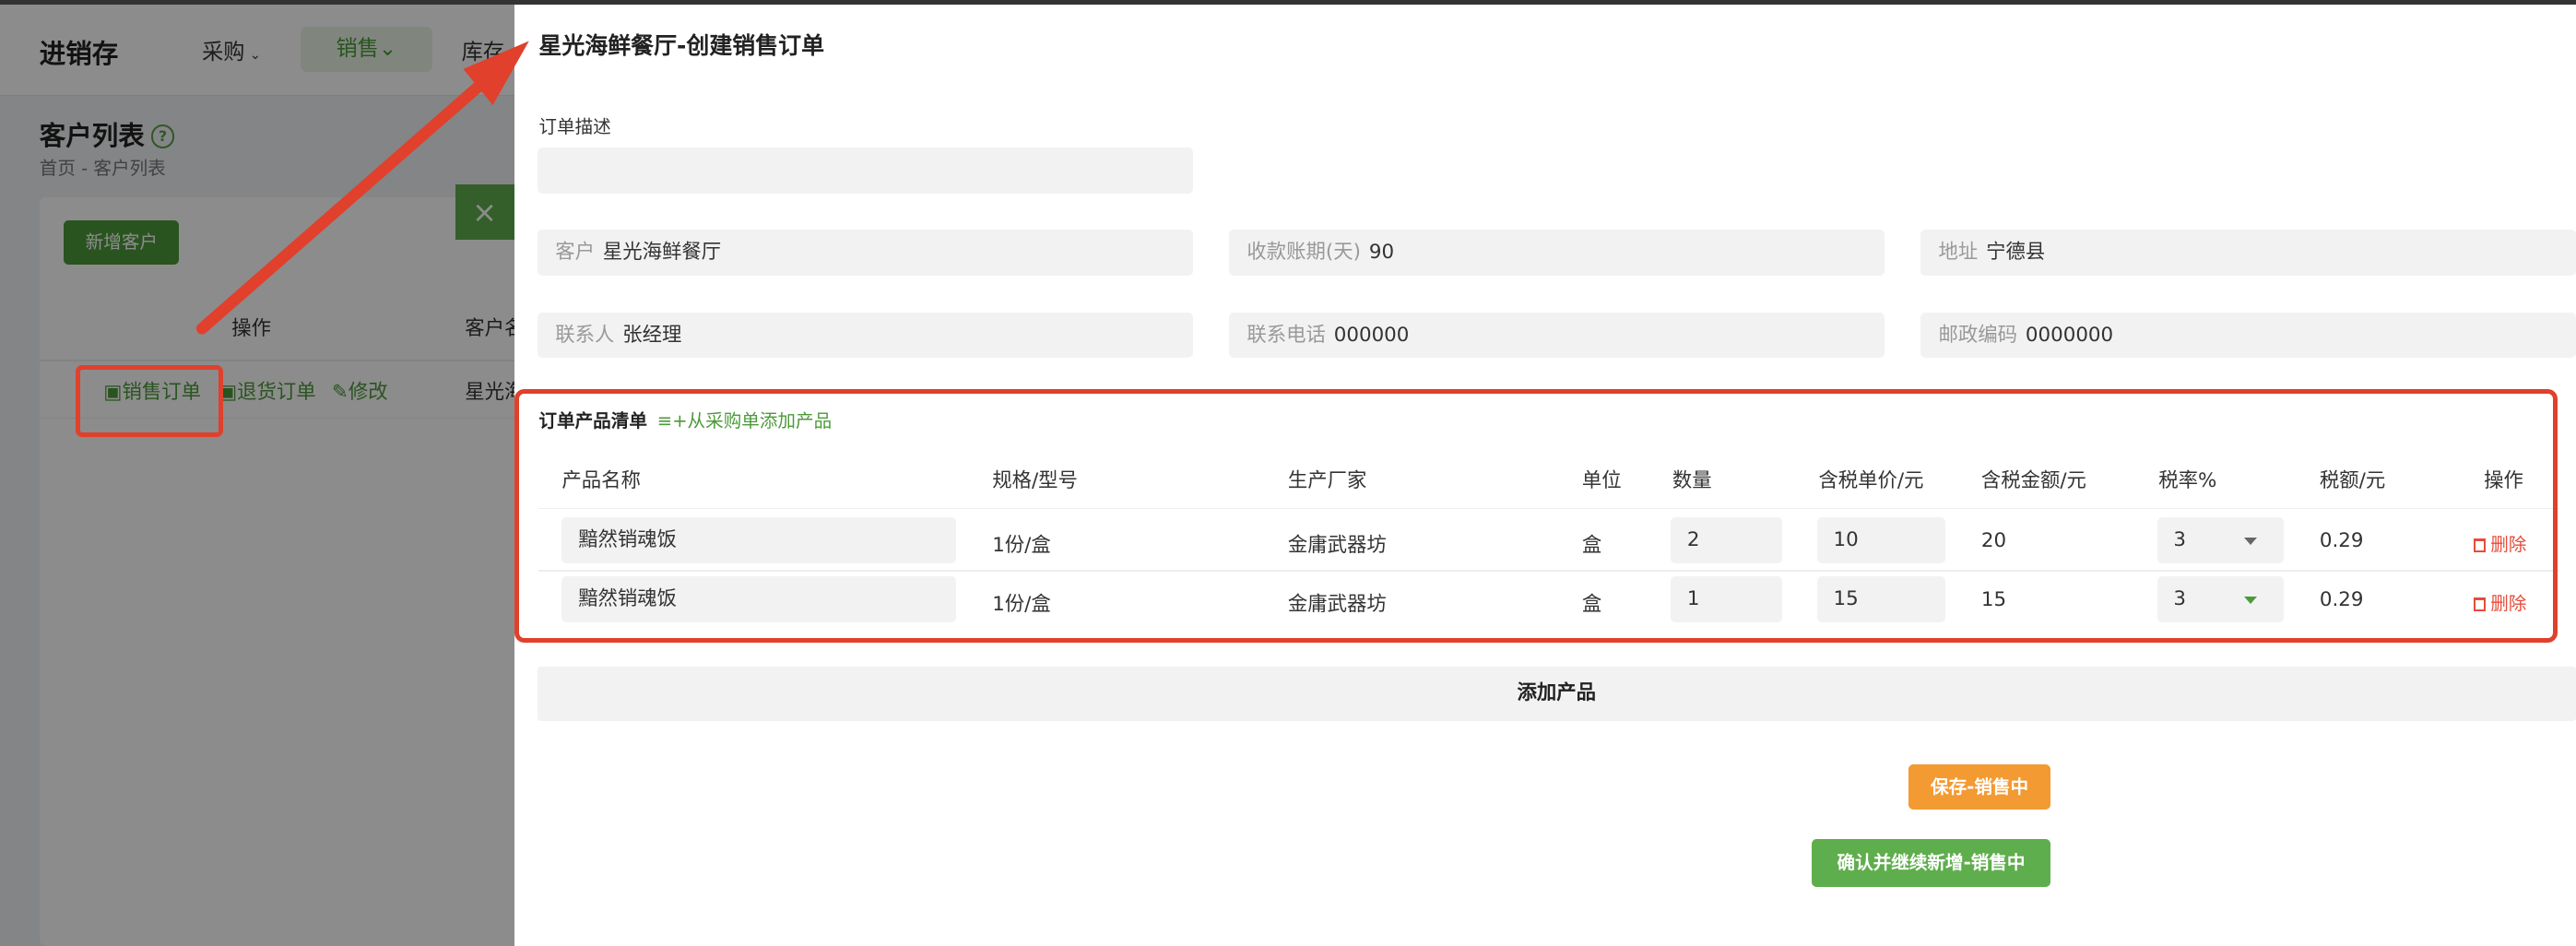 This screenshot has width=2576, height=946. I want to click on add-product-button: 添加产品, so click(1556, 694).